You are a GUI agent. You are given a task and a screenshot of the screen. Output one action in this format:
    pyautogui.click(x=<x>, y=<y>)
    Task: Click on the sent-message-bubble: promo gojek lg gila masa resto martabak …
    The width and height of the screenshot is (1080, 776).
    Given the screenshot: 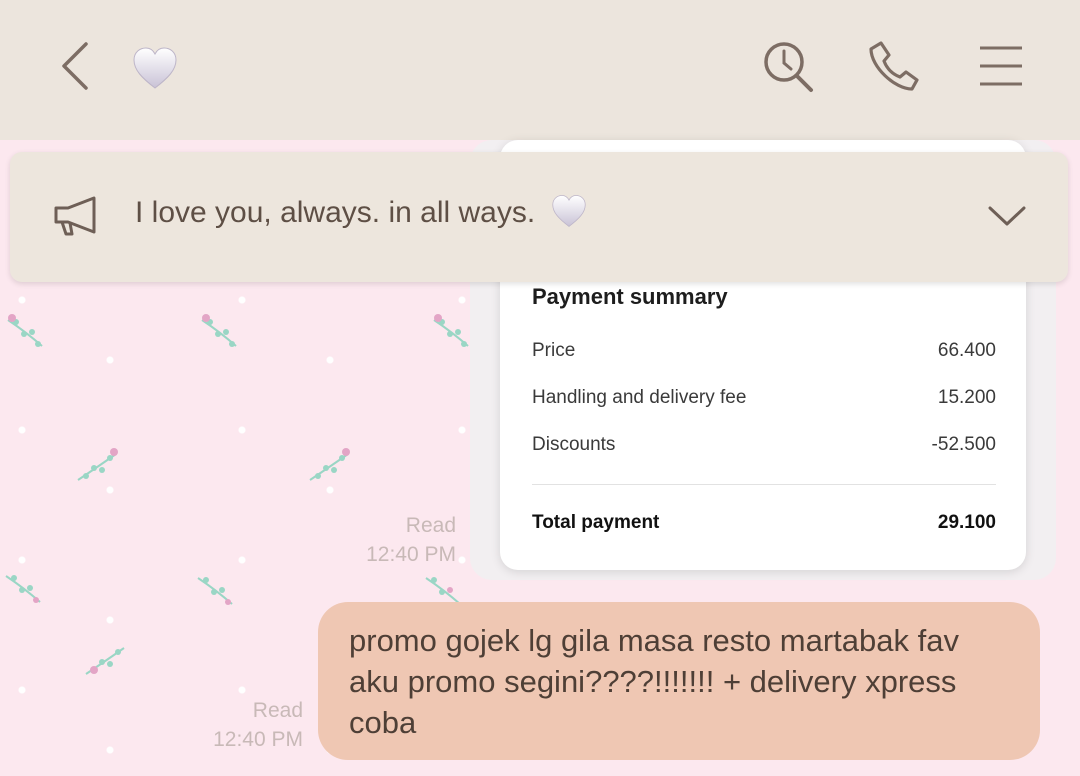 What is the action you would take?
    pyautogui.click(x=679, y=681)
    